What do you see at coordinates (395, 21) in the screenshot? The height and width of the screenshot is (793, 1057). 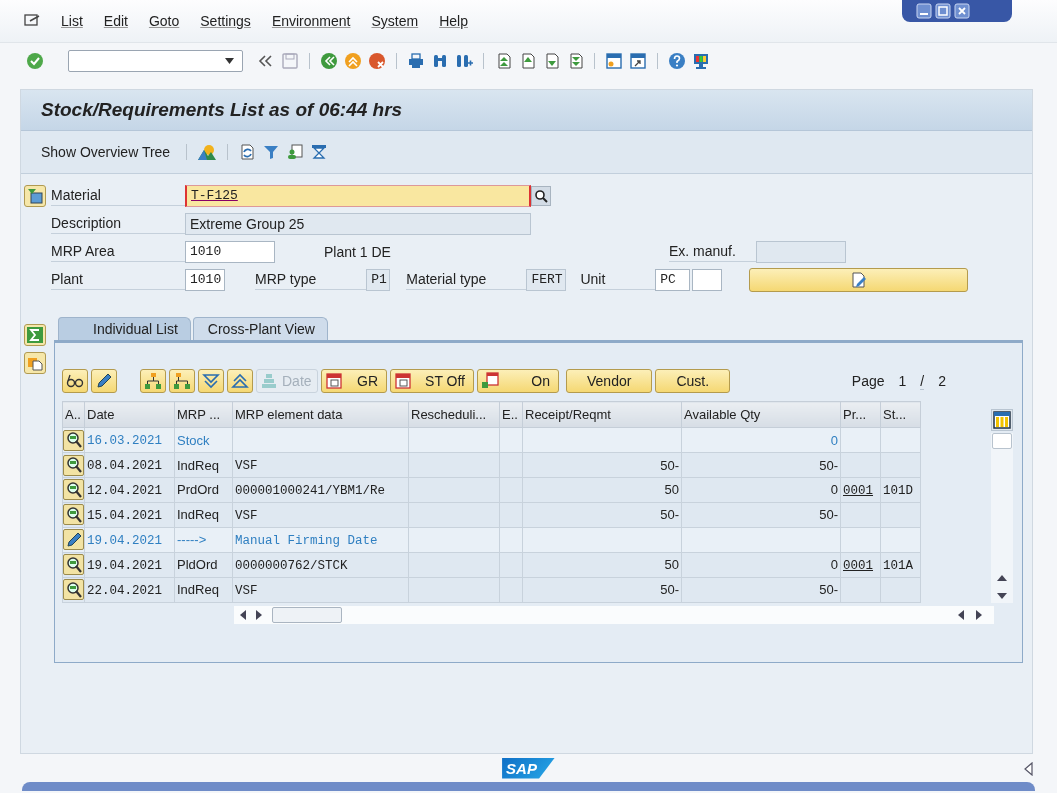 I see `menu-item: System` at bounding box center [395, 21].